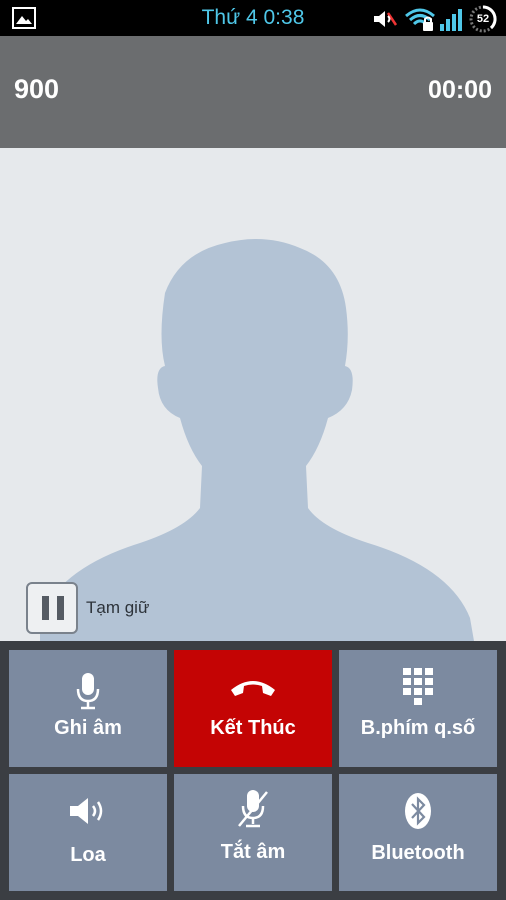 This screenshot has height=900, width=506. What do you see at coordinates (253, 92) in the screenshot?
I see `call-header: 900 00:00` at bounding box center [253, 92].